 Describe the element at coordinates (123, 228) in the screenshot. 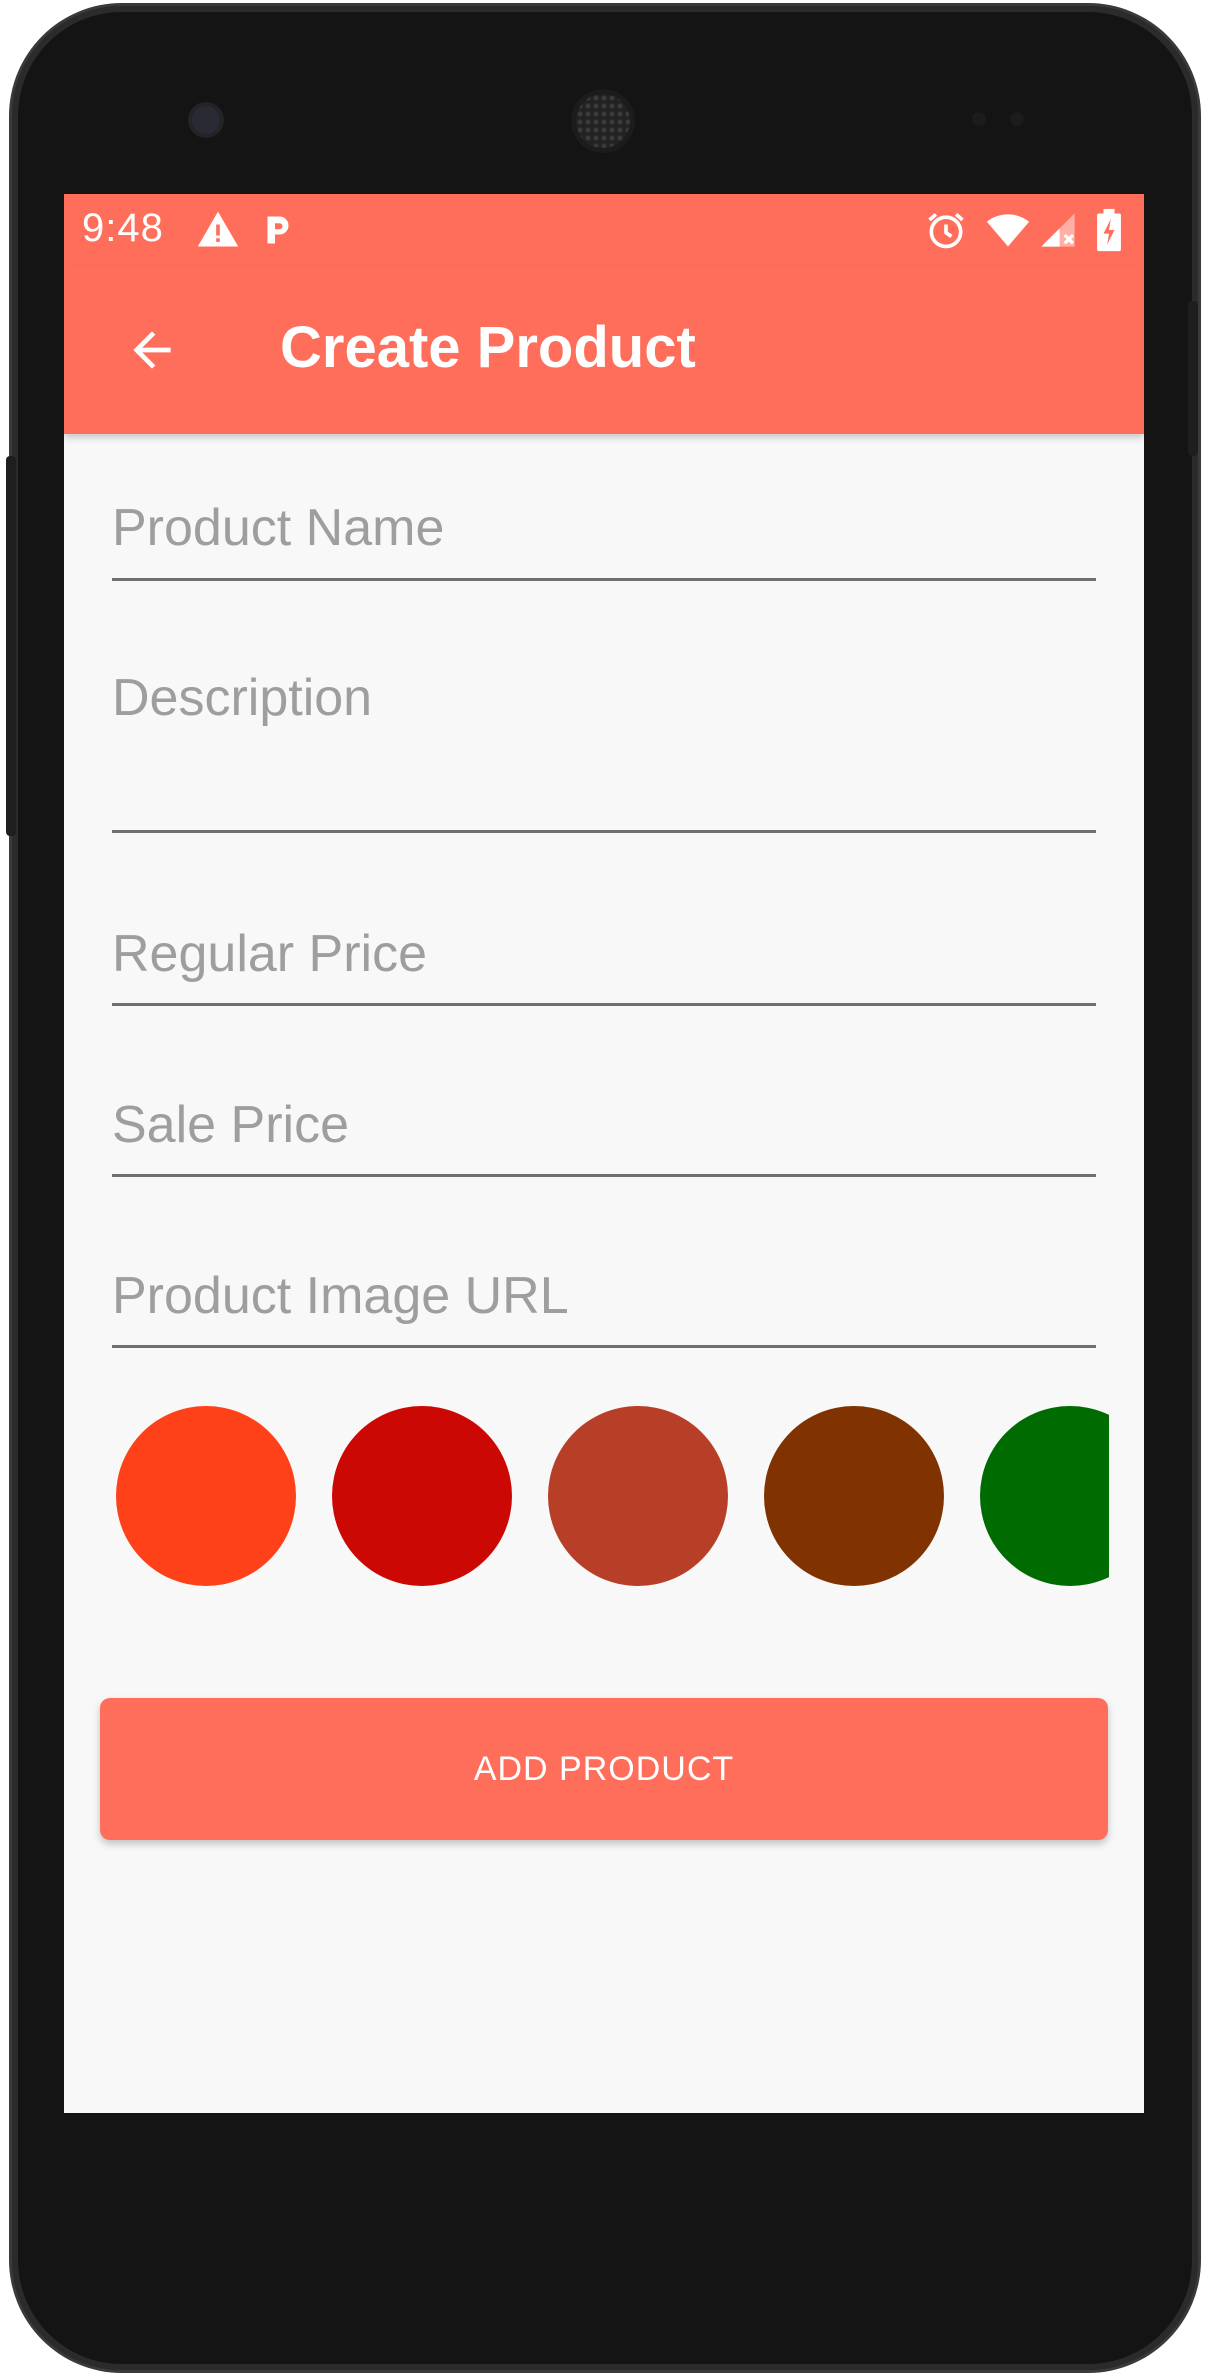

I see `status-time: 9:48` at that location.